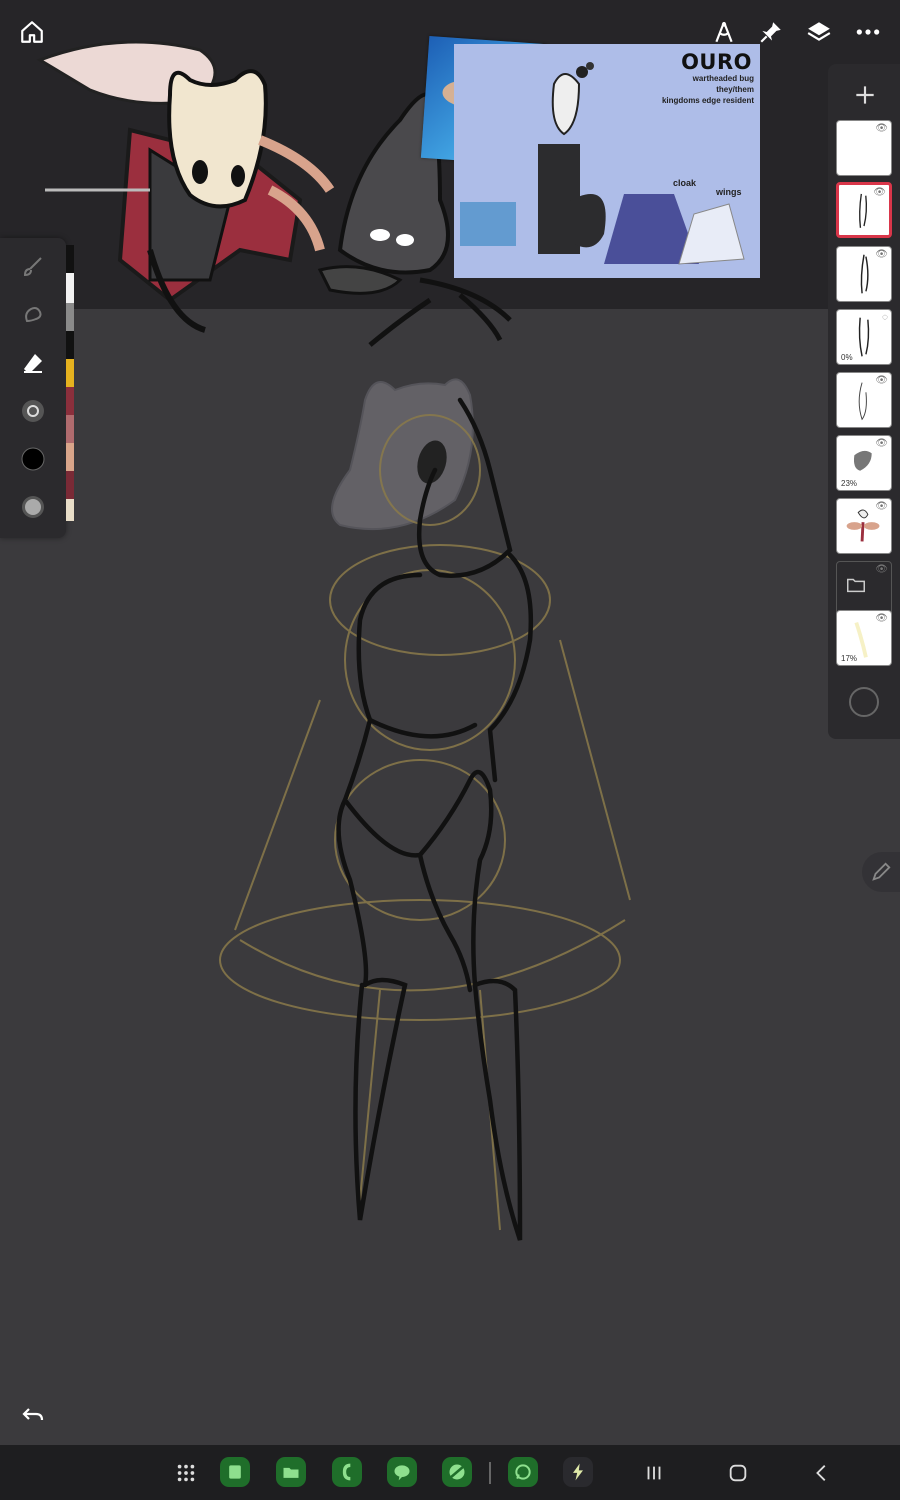  Describe the element at coordinates (490, 1473) in the screenshot. I see `dock-divider` at that location.